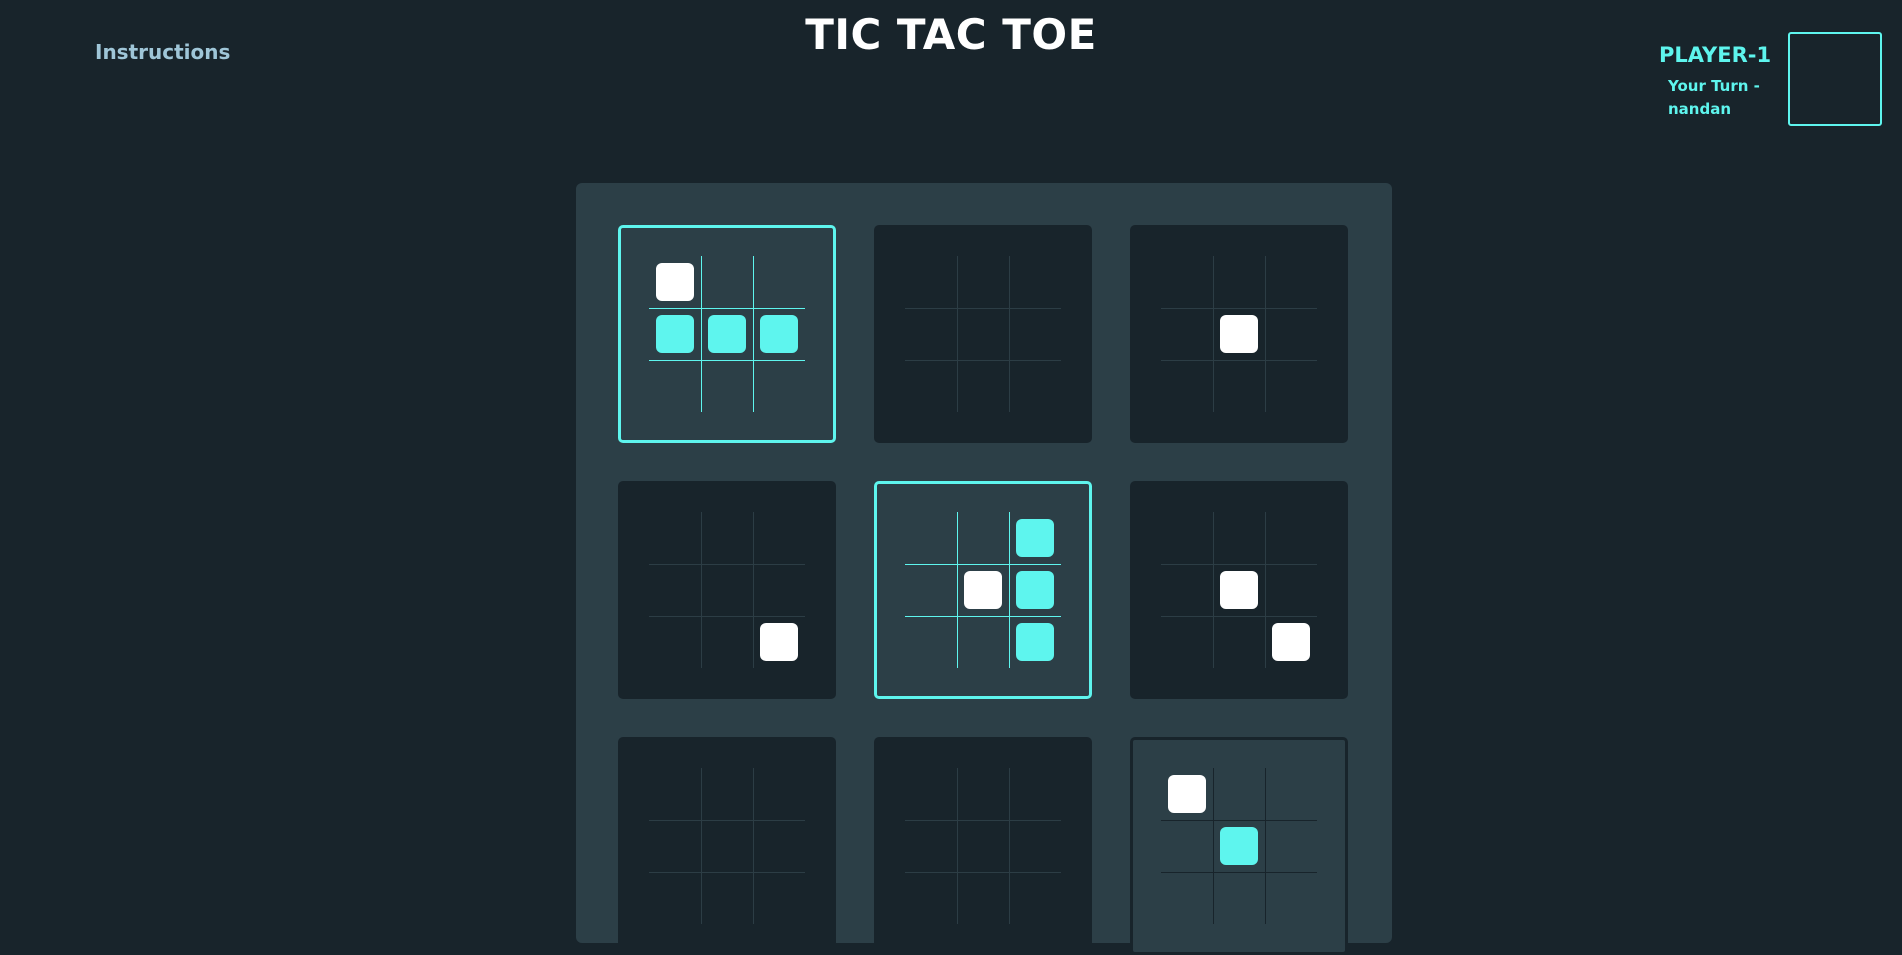 This screenshot has height=955, width=1902. What do you see at coordinates (1714, 97) in the screenshot?
I see `turn-indicator: Your Turn - nandan` at bounding box center [1714, 97].